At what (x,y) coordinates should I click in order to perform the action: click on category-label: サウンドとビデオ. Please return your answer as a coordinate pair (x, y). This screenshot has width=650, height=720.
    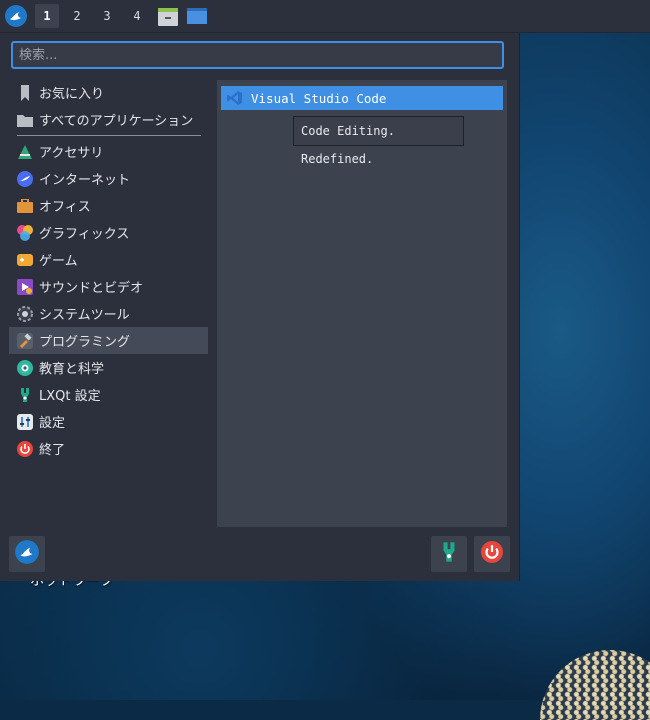
    Looking at the image, I should click on (91, 288).